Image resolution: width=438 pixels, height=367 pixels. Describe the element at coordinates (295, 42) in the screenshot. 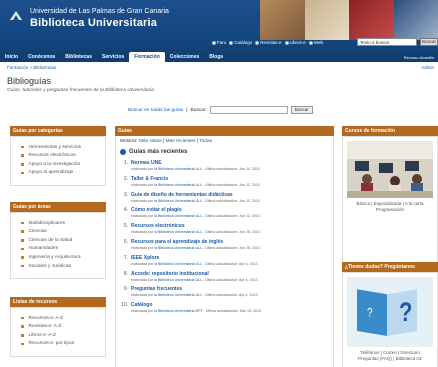

I see `scope-option-libros: Libros-e` at that location.